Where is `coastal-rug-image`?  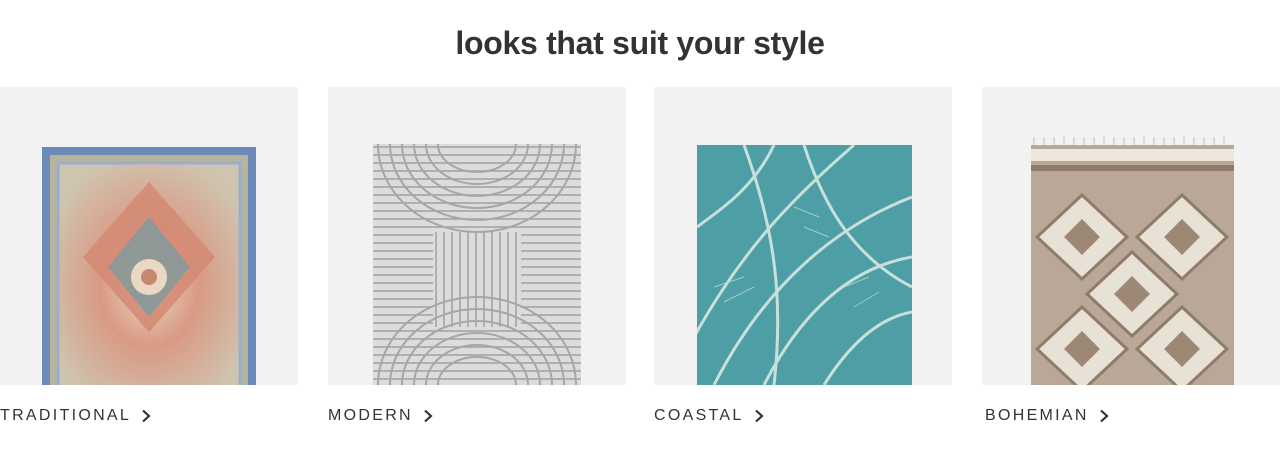
coastal-rug-image is located at coordinates (803, 236).